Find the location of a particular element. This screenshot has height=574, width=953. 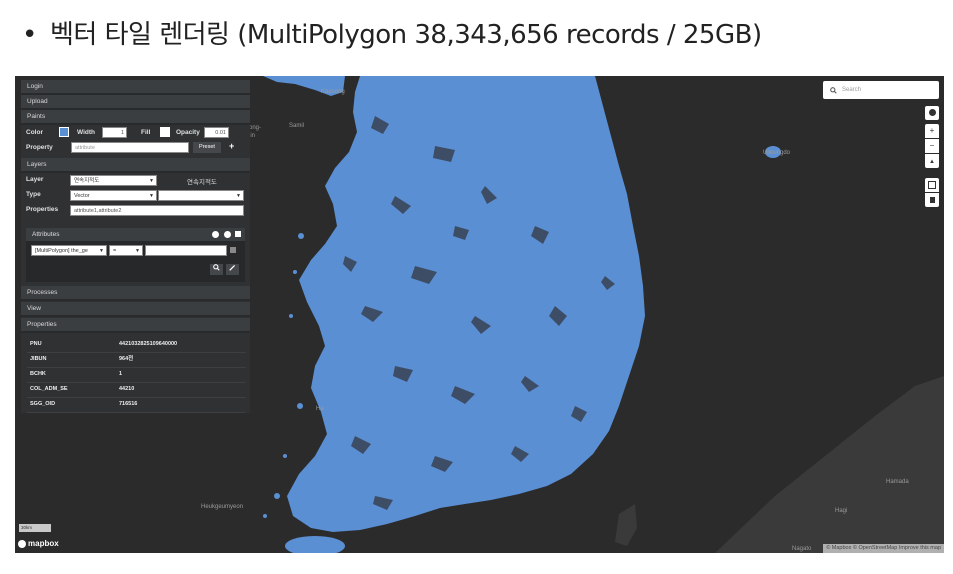

place-label: Kaesong is located at coordinates (333, 92).